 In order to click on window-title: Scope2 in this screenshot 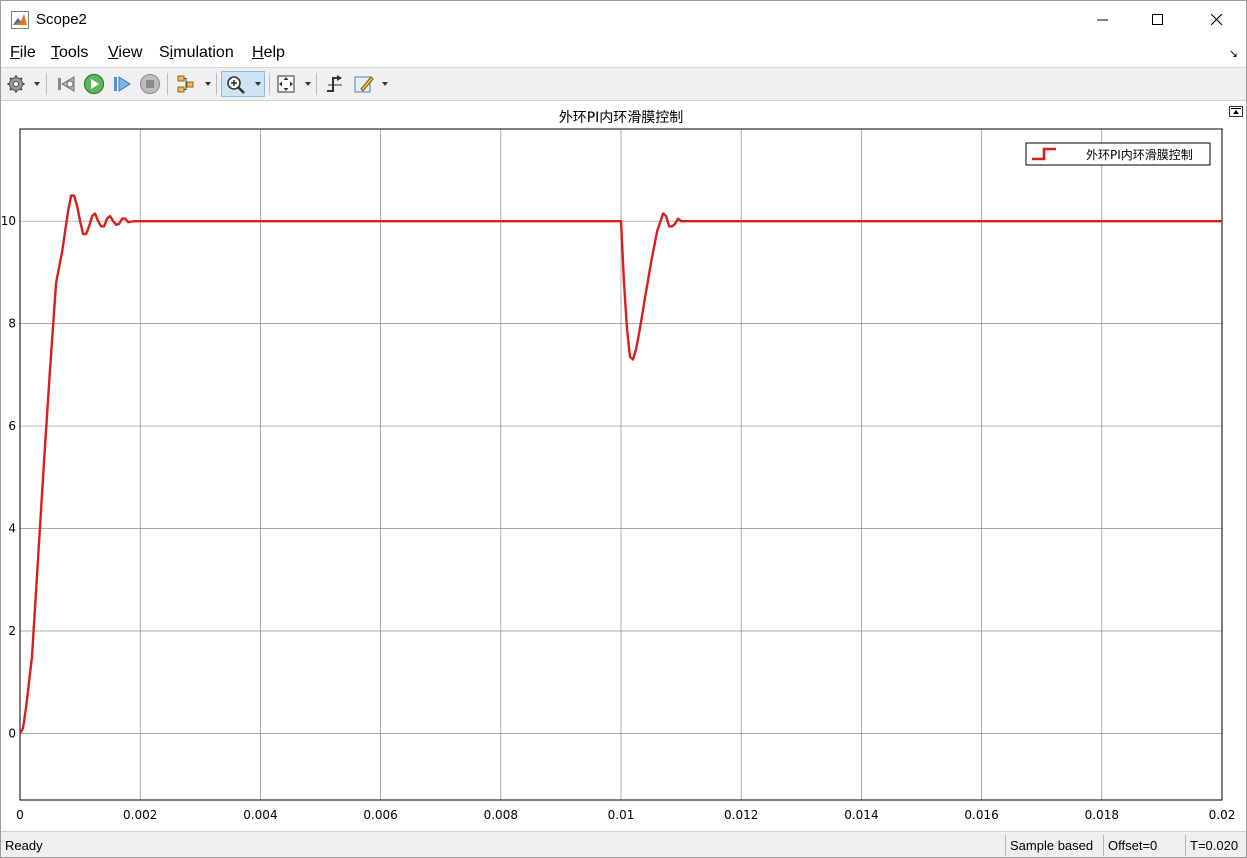, I will do `click(61, 19)`.